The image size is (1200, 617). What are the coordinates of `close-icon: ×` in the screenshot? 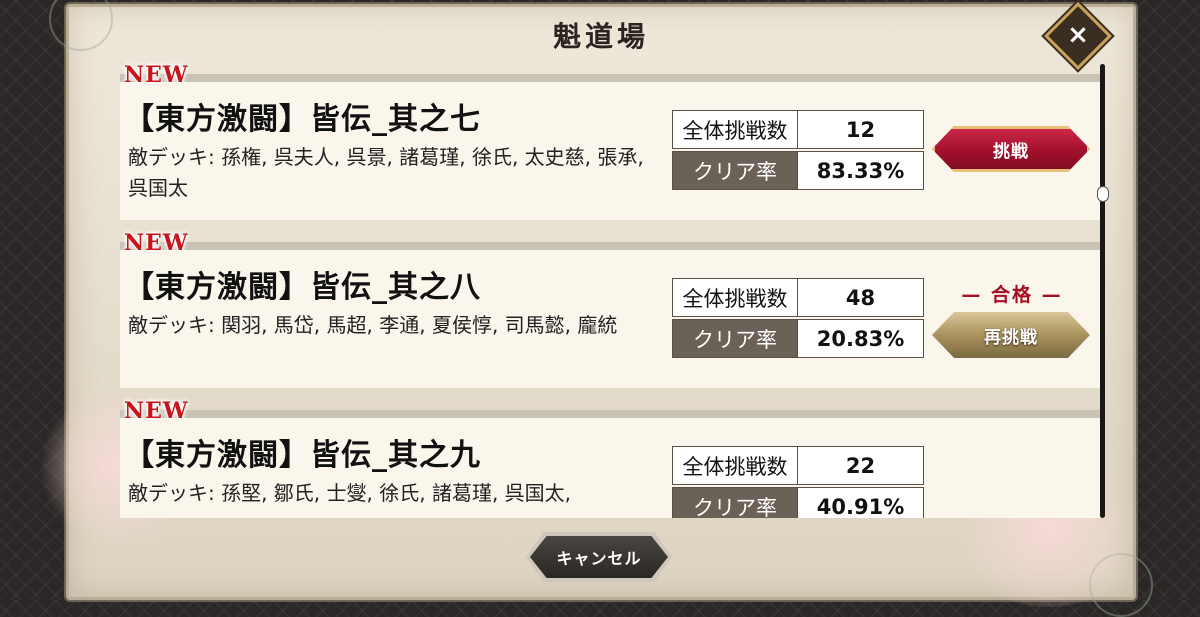 It's located at (1078, 35).